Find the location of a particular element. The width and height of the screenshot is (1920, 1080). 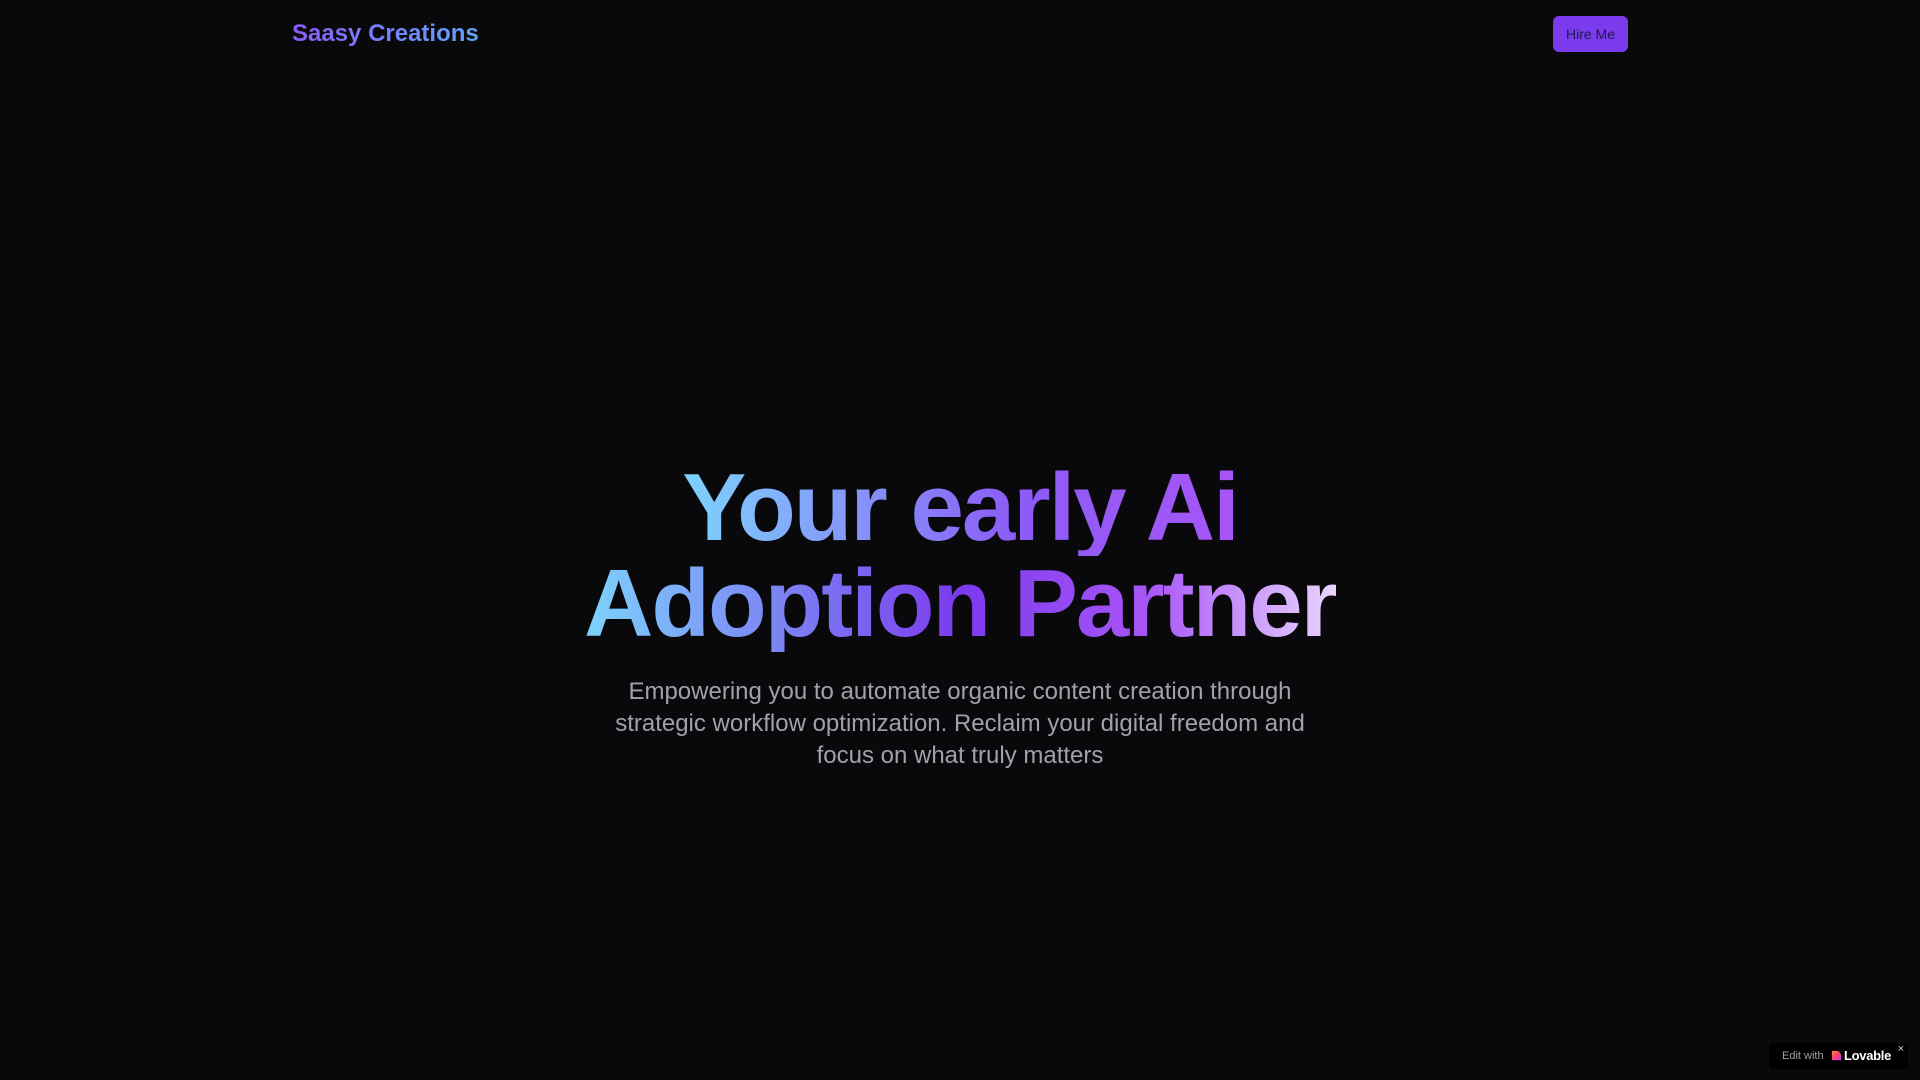

hero-title-line-2: Adoption Partner is located at coordinates (961, 603).